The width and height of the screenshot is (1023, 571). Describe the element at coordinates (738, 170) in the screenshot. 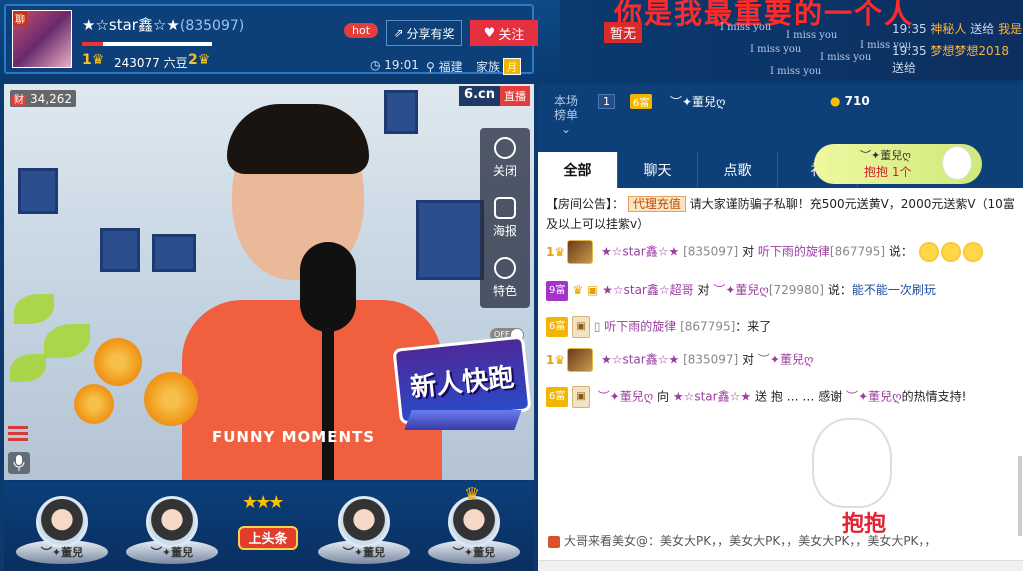

I see `tab-songs: 点歌` at that location.